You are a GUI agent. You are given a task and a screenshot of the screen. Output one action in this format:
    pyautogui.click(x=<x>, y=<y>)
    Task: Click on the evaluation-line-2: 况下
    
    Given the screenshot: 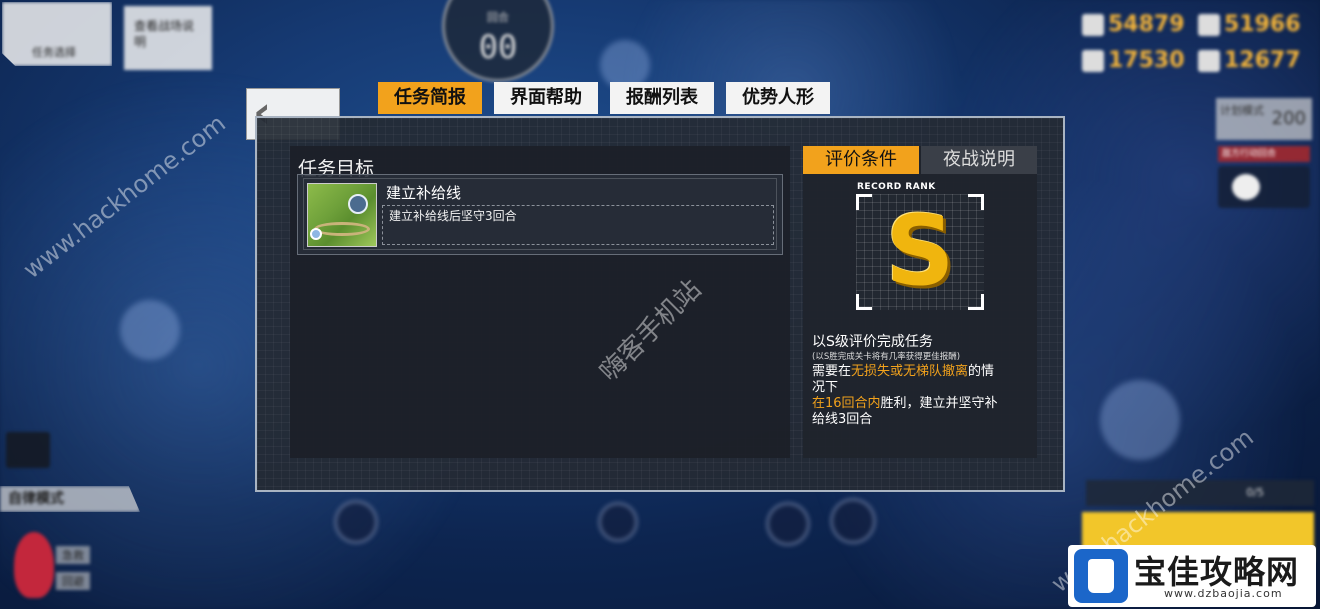 What is the action you would take?
    pyautogui.click(x=825, y=387)
    